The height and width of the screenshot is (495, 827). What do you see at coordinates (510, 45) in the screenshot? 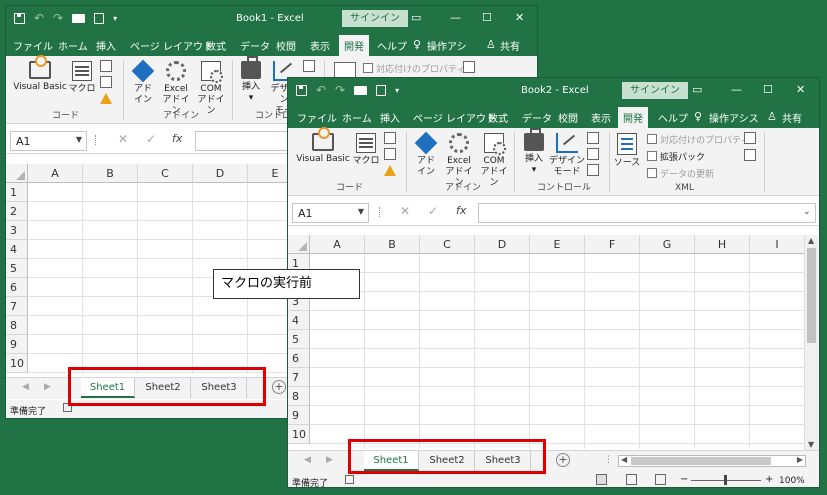
I see `share-button: 共有` at bounding box center [510, 45].